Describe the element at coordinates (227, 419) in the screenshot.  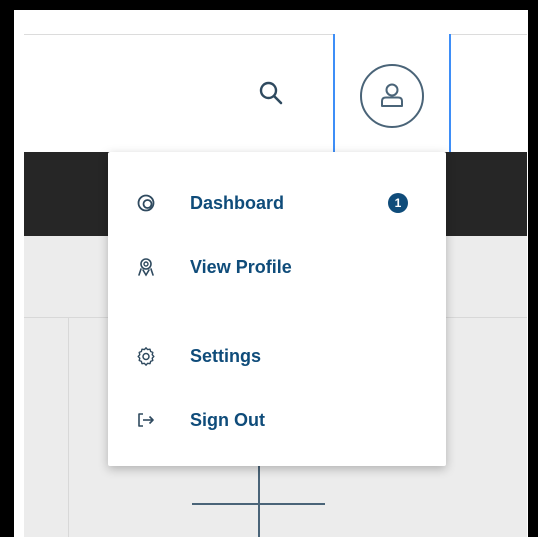
I see `menu-item-label: Sign Out` at that location.